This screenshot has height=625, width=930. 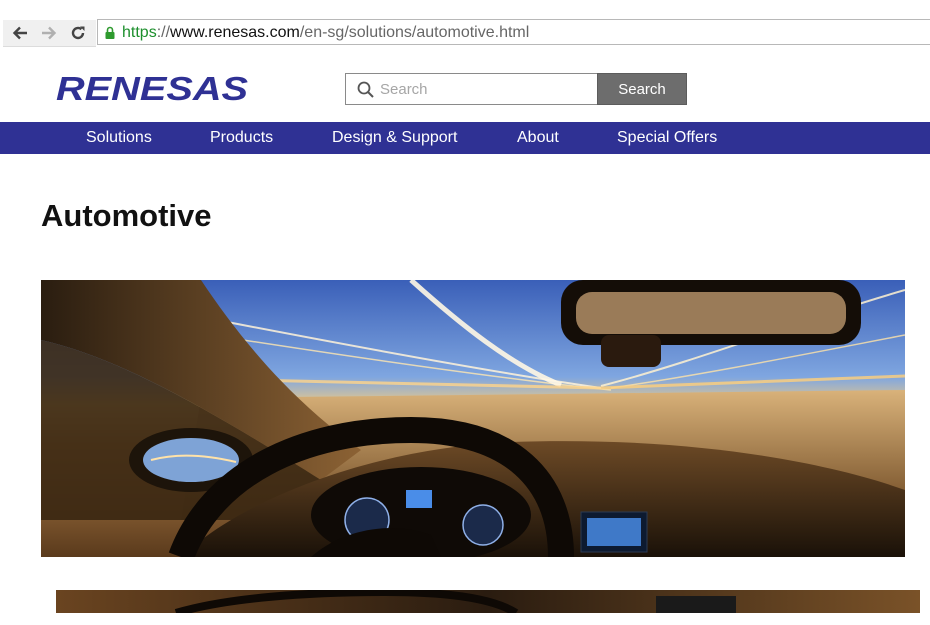 What do you see at coordinates (126, 215) in the screenshot?
I see `page-title: Automotive` at bounding box center [126, 215].